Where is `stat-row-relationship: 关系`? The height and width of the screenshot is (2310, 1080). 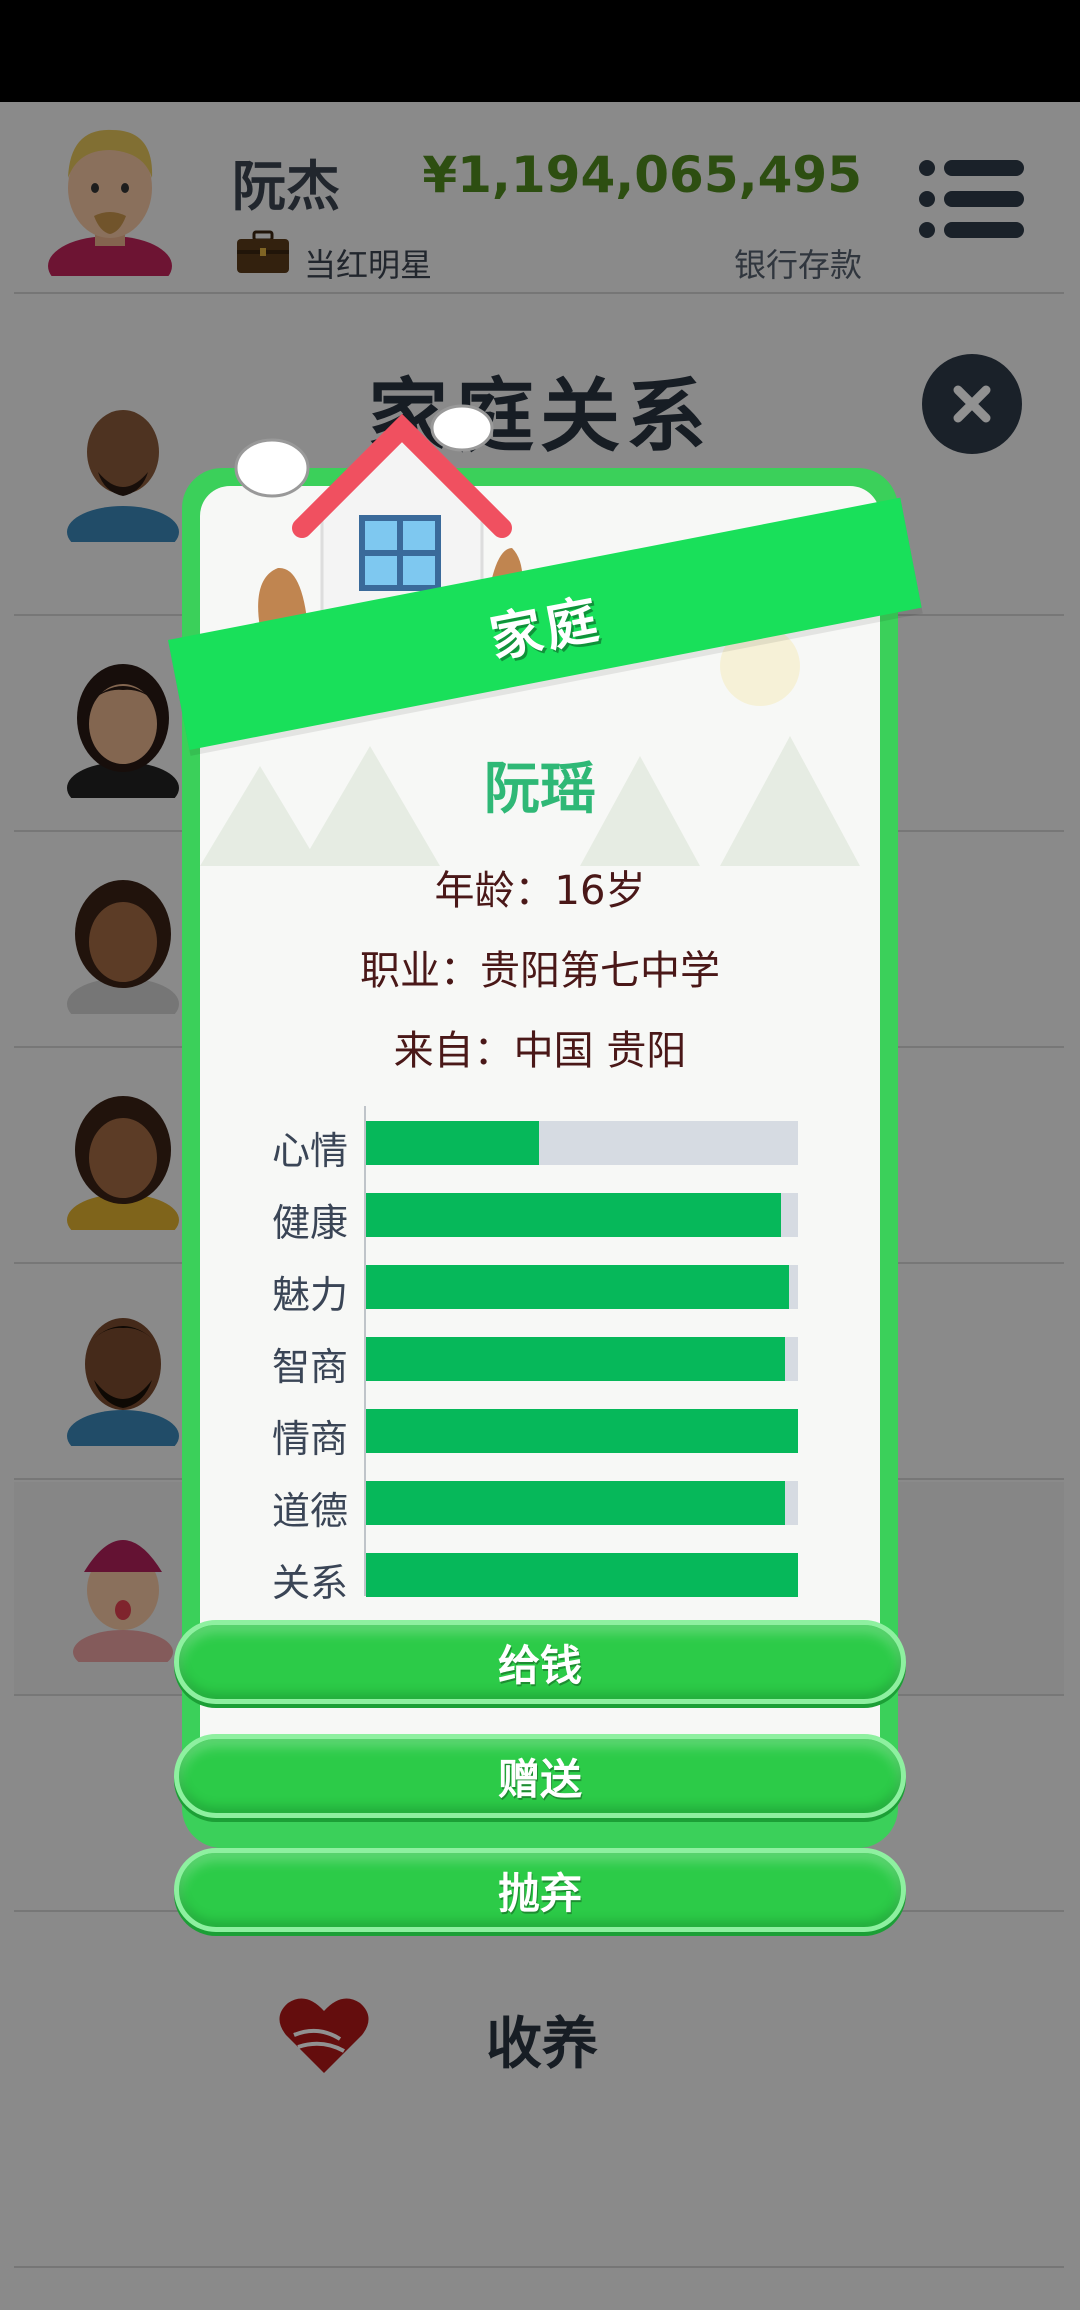
stat-row-relationship: 关系 is located at coordinates (532, 1574).